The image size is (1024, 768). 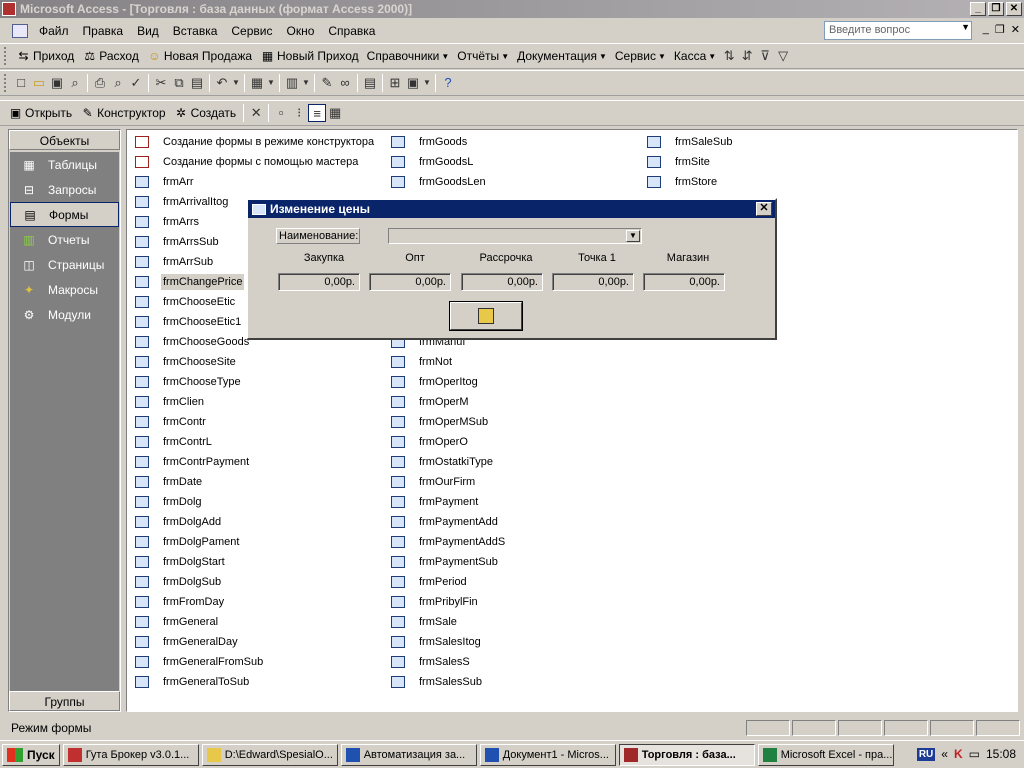 What do you see at coordinates (978, 9) in the screenshot?
I see `minimize-button: _` at bounding box center [978, 9].